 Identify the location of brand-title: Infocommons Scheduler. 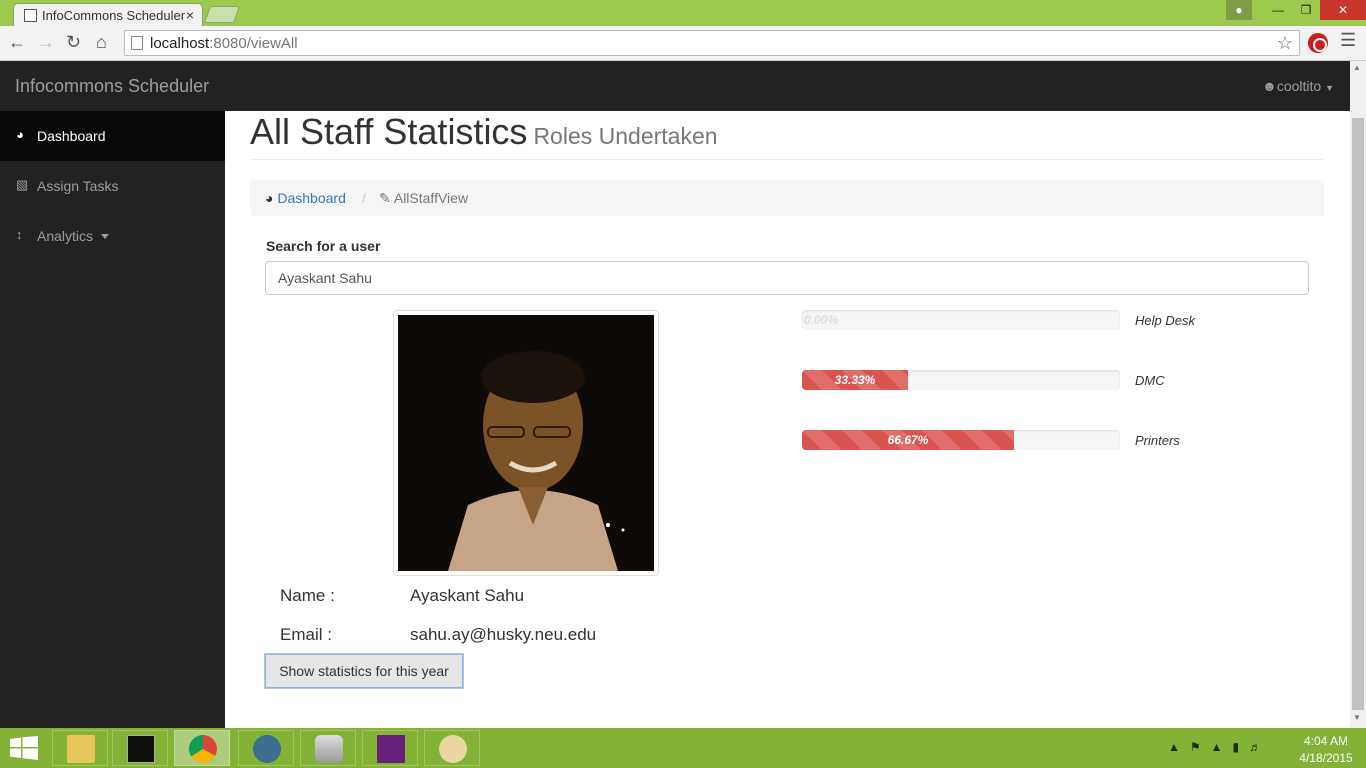
(112, 86).